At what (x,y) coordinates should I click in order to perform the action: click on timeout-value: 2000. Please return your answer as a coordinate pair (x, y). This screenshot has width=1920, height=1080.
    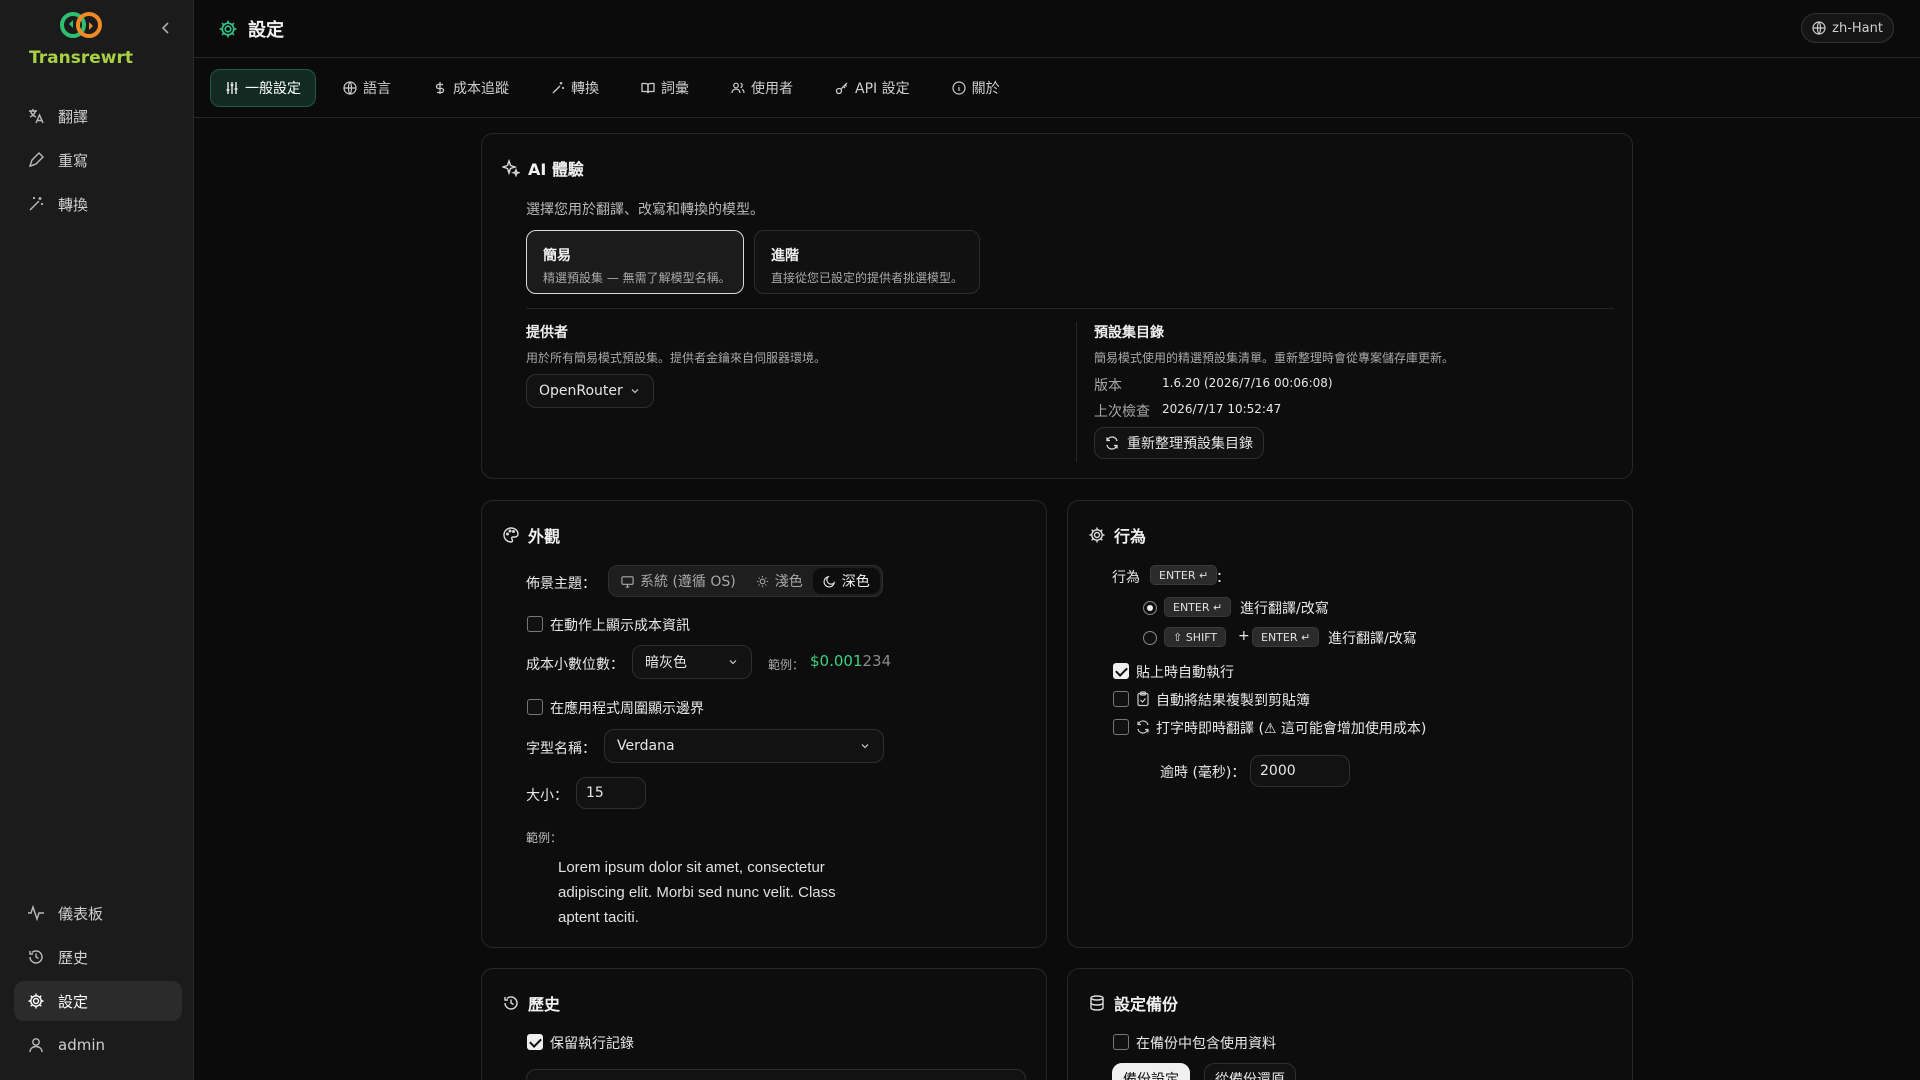
    Looking at the image, I should click on (1278, 771).